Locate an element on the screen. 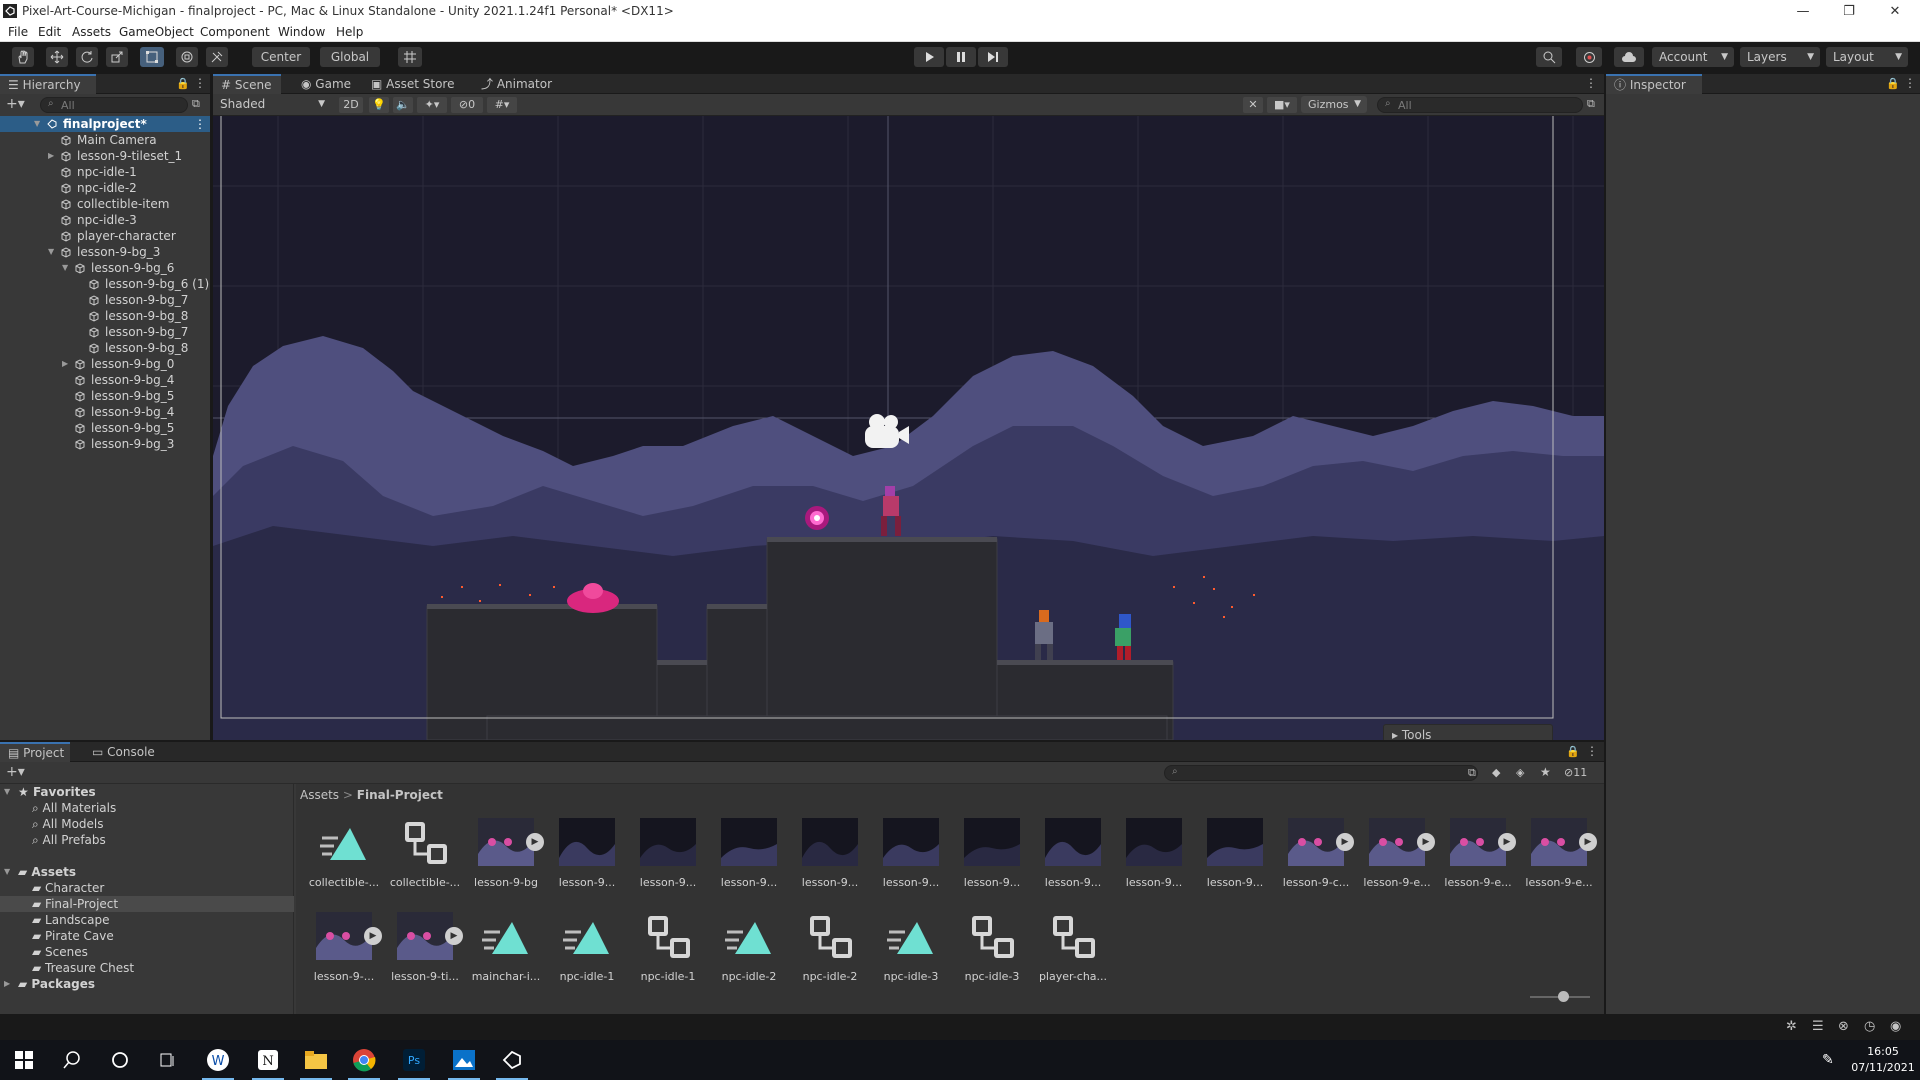  pause-button is located at coordinates (961, 57).